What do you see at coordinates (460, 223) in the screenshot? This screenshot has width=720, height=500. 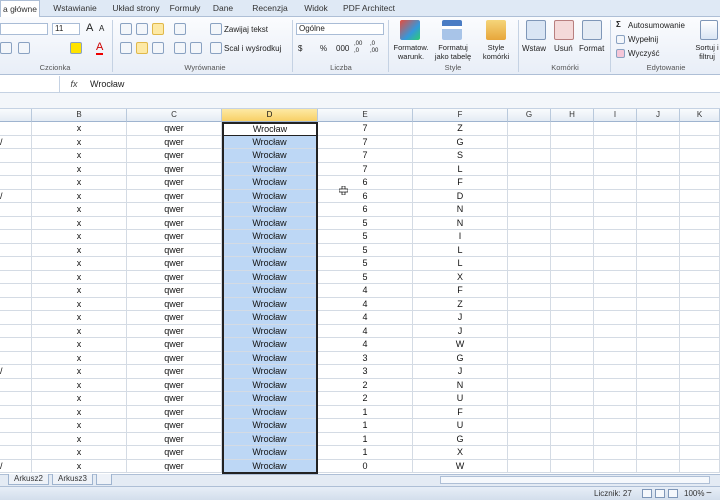 I see `cell-f: N` at bounding box center [460, 223].